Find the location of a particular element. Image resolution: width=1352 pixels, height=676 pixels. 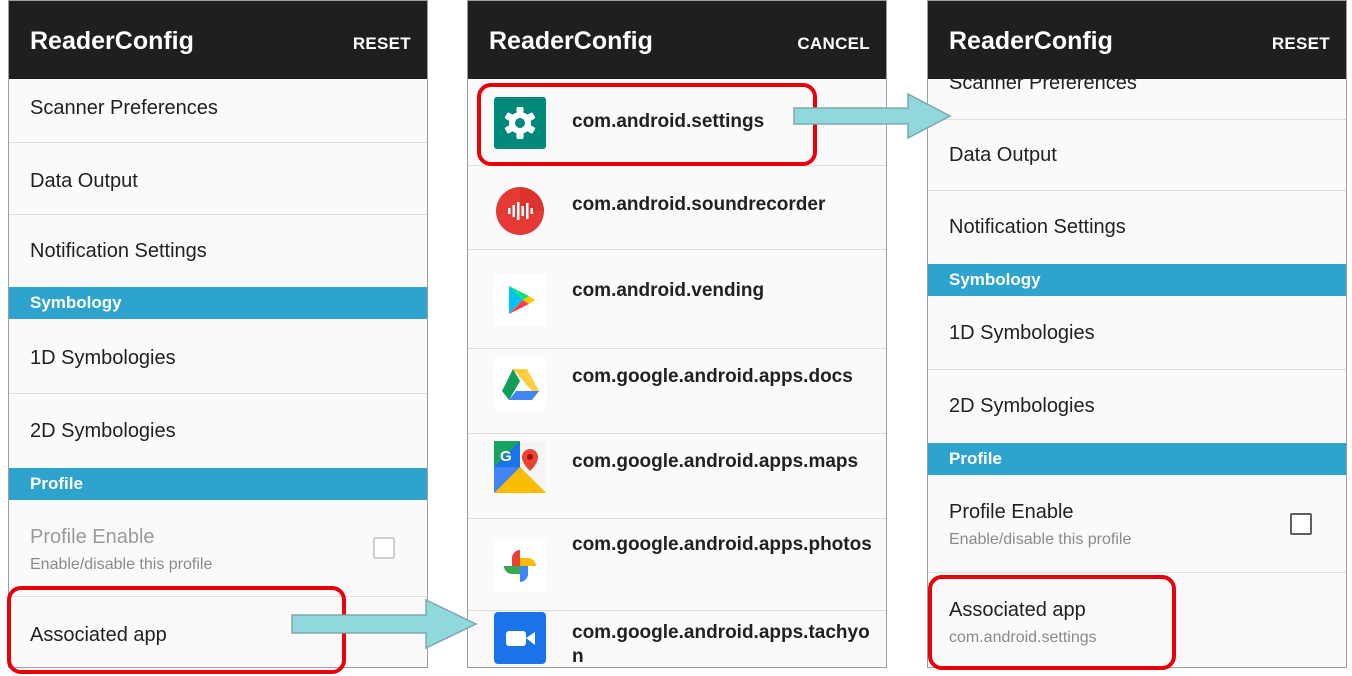

package-name: com.android.soundrecorder is located at coordinates (699, 204).